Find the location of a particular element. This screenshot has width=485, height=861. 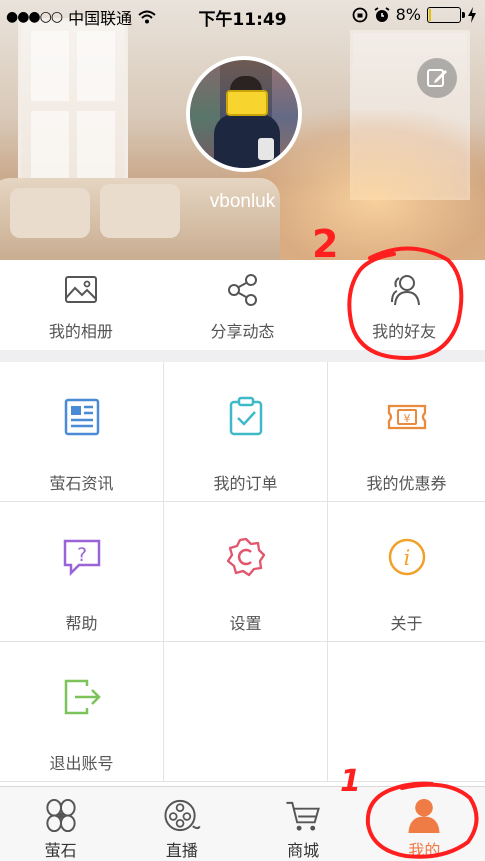

menu-item-label: 我的优惠券 is located at coordinates (406, 483).